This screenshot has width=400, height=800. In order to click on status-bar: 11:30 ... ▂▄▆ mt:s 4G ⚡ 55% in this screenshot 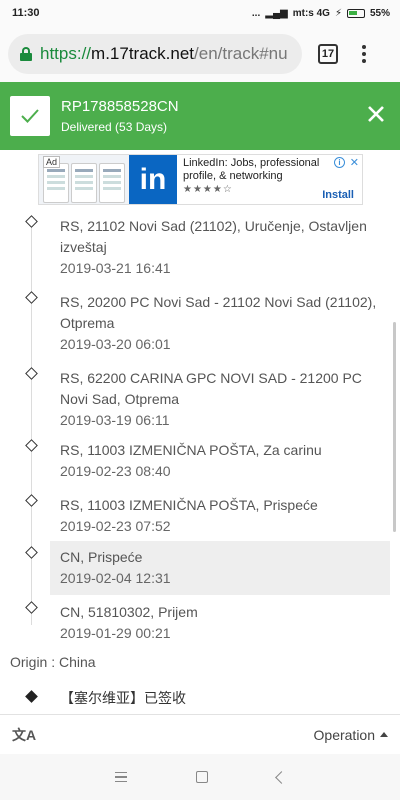, I will do `click(200, 13)`.